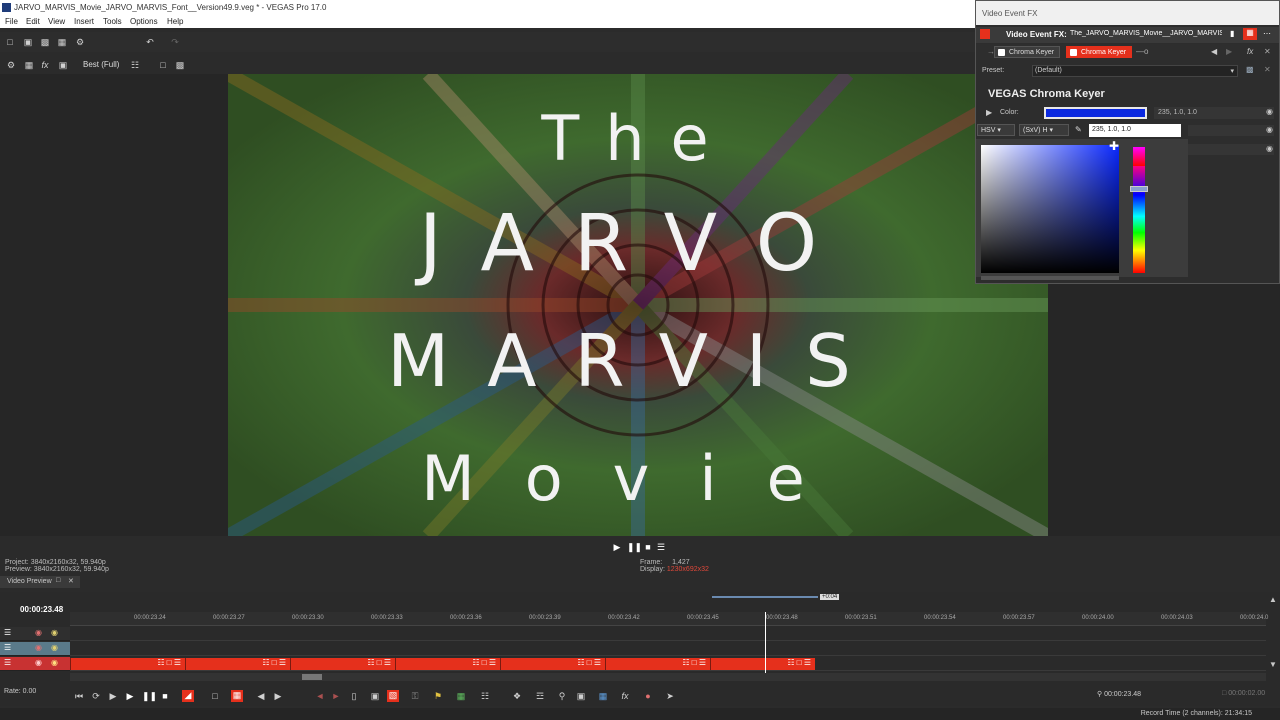 This screenshot has width=1280, height=720. Describe the element at coordinates (438, 696) in the screenshot. I see `marker-icon: ⚑` at that location.